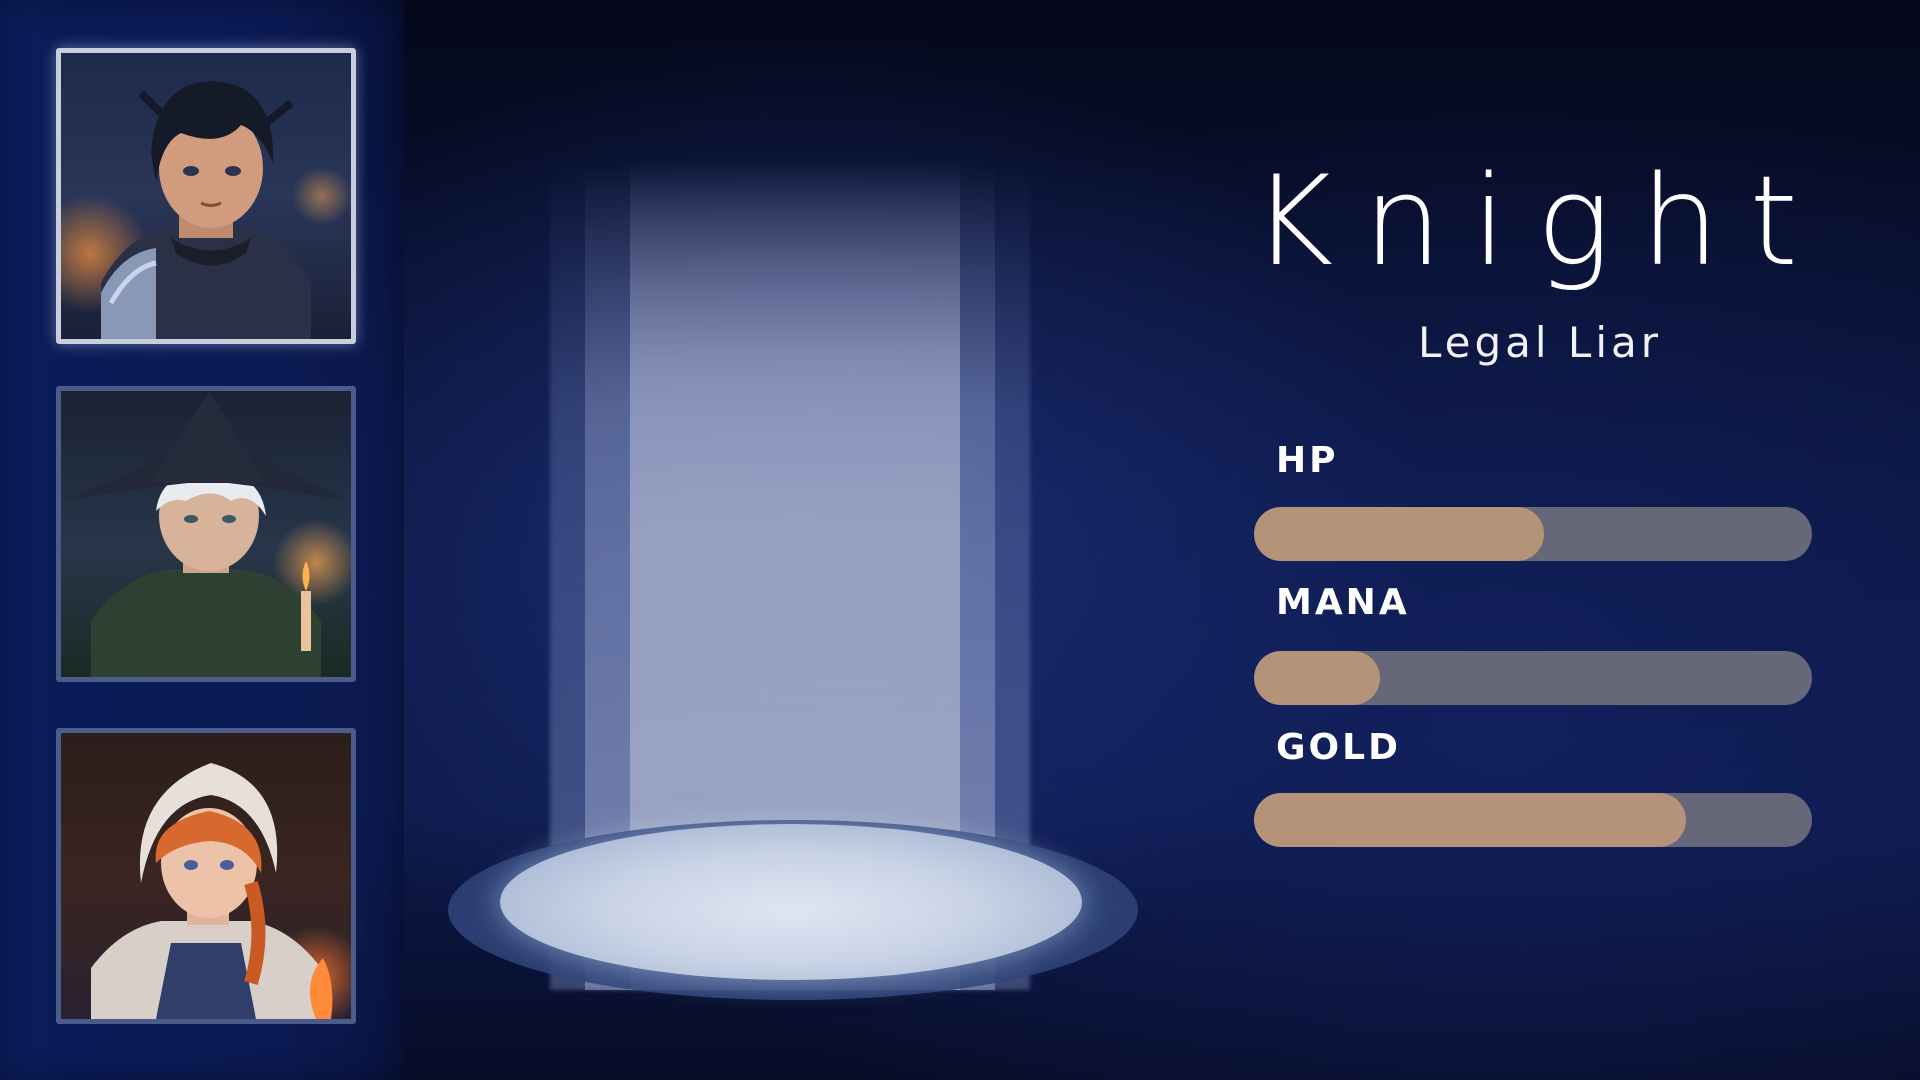 Image resolution: width=1920 pixels, height=1080 pixels. What do you see at coordinates (212, 891) in the screenshot?
I see `villager-girl-figure-icon` at bounding box center [212, 891].